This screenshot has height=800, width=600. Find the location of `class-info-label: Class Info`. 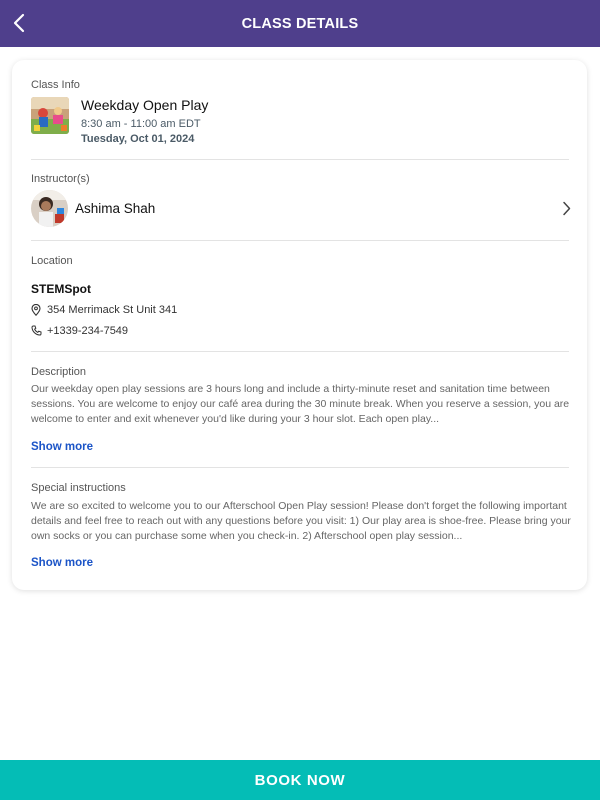

class-info-label: Class Info is located at coordinates (55, 85).